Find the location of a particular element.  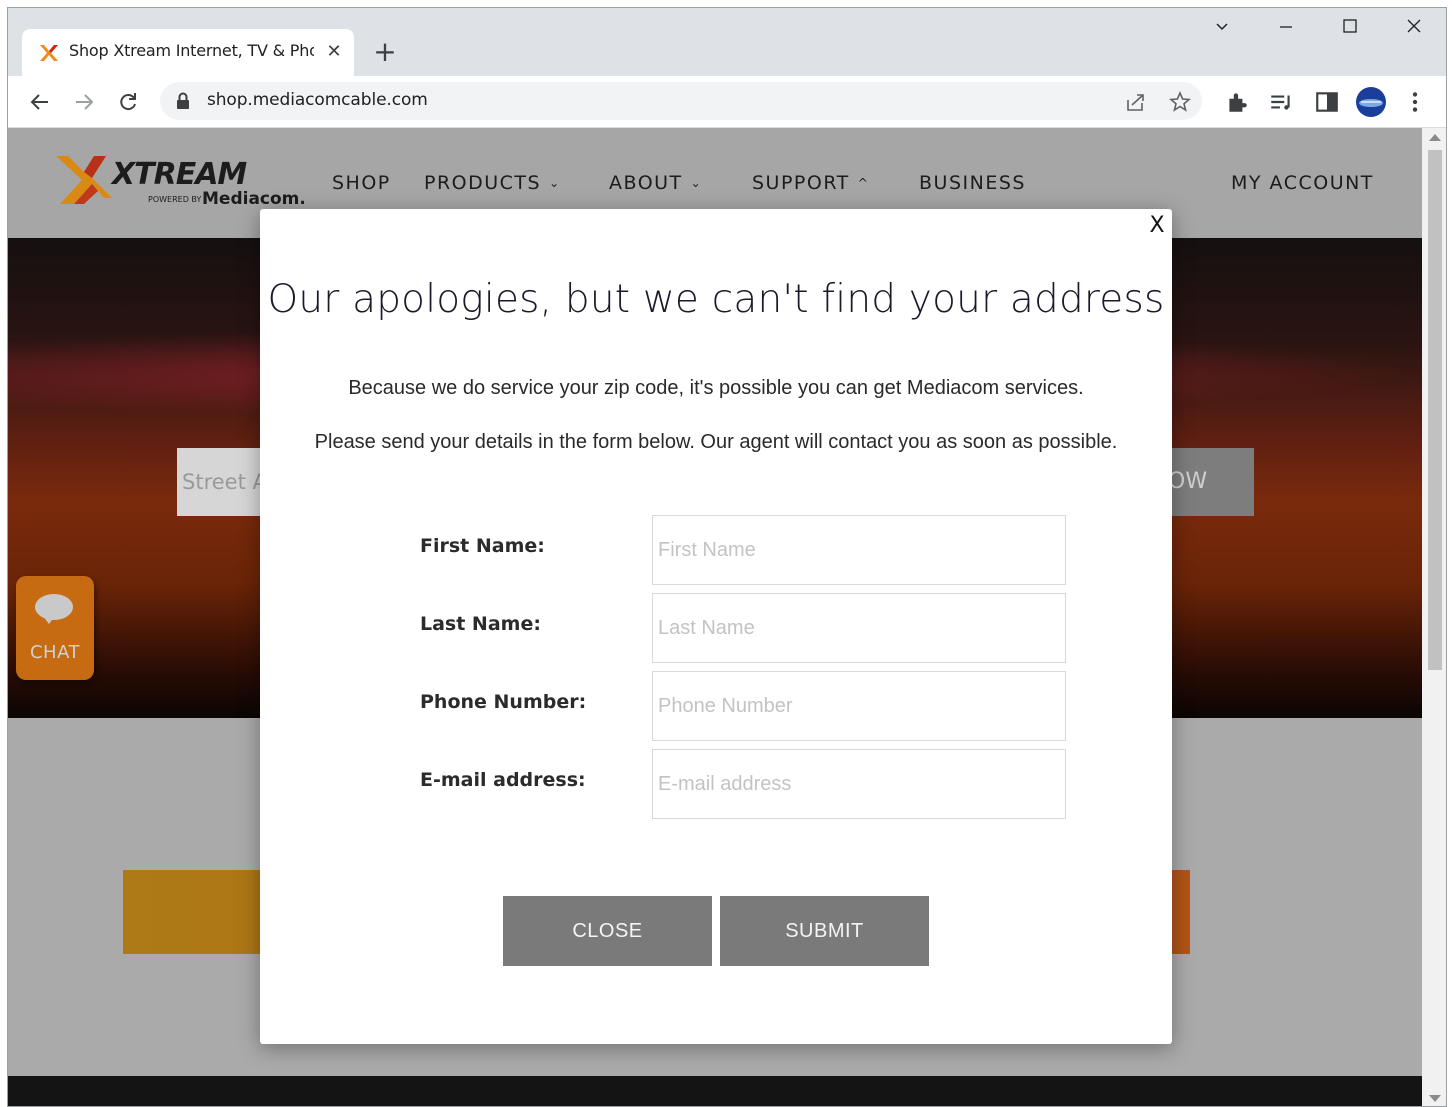

tab-close-icon: ✕ is located at coordinates (334, 52).